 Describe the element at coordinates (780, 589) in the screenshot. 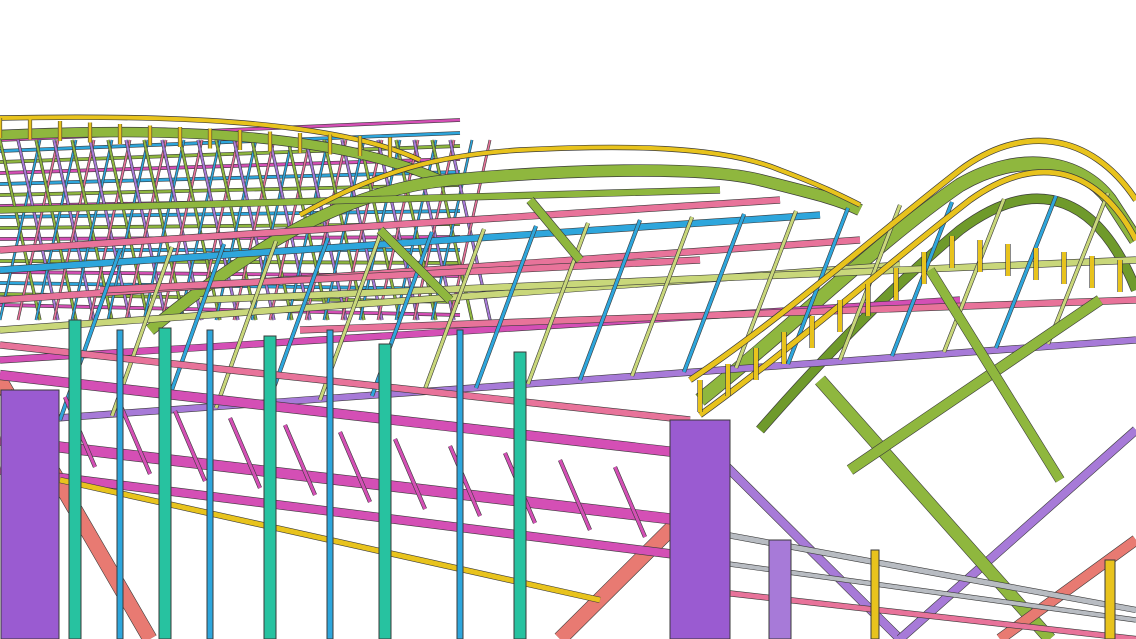

I see `column-lilac` at that location.